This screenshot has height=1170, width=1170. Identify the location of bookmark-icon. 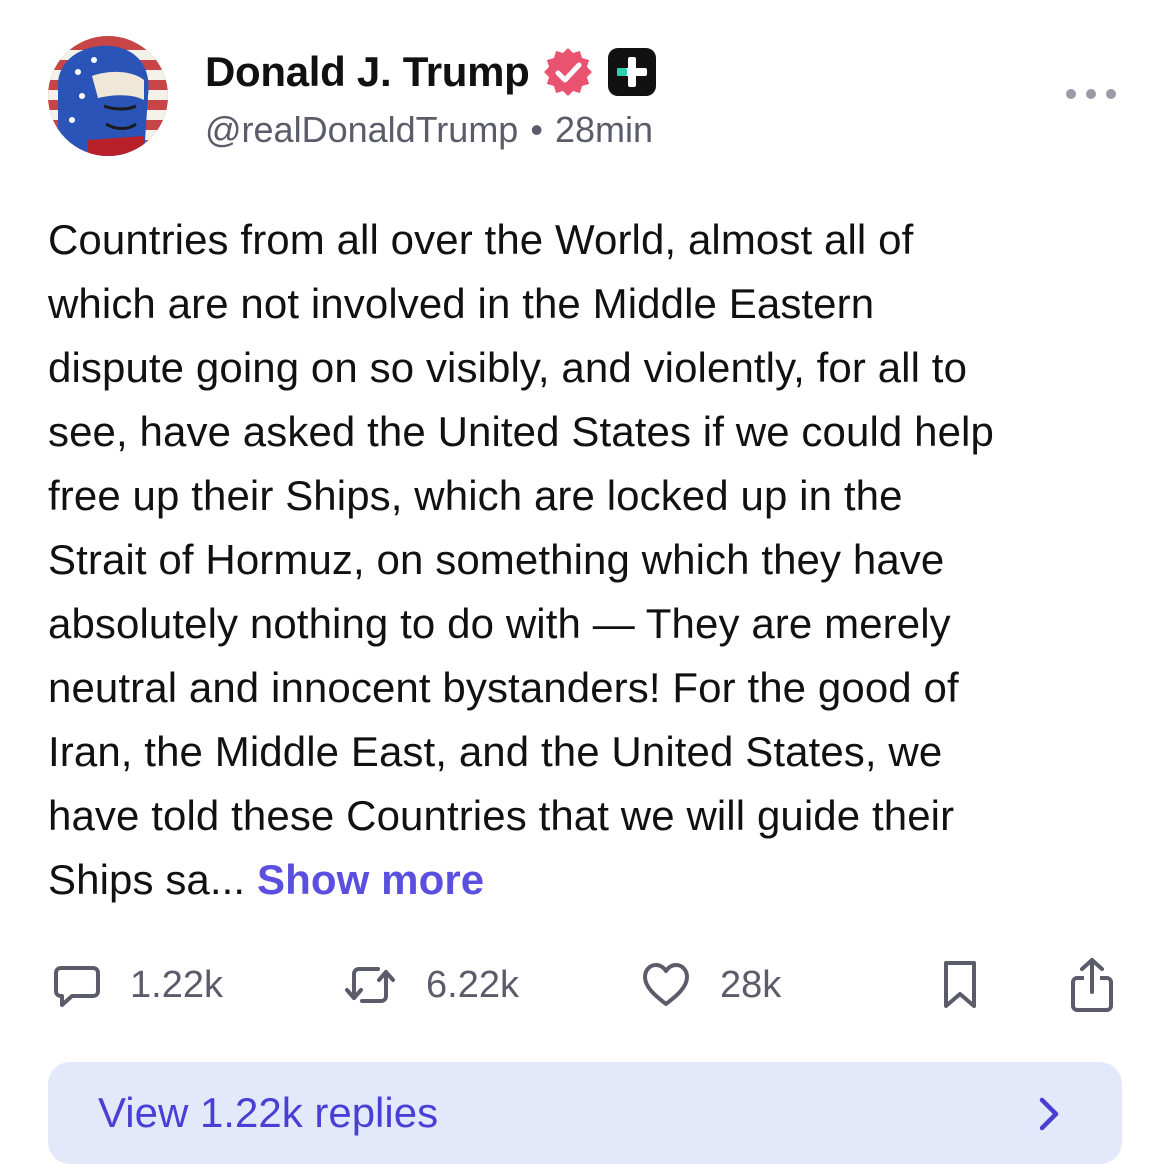
(960, 984).